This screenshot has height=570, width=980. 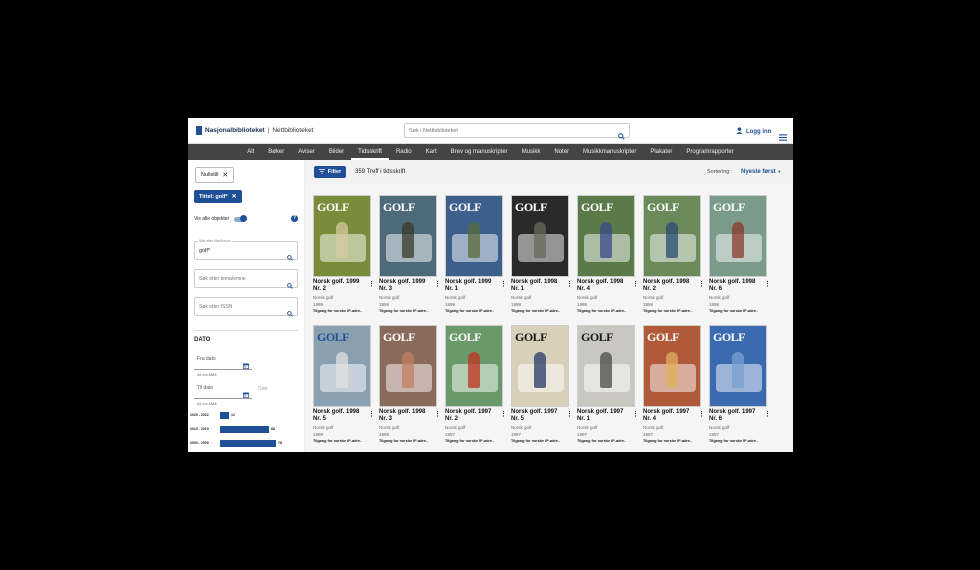 What do you see at coordinates (537, 286) in the screenshot?
I see `result-title: Norsk golf. 1998 Nr. 1` at bounding box center [537, 286].